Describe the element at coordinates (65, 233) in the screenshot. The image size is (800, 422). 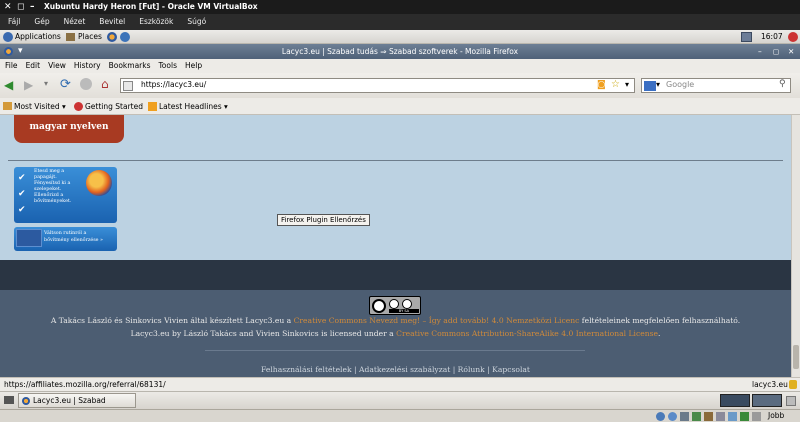
I see `addon-footer: Váltson rutinról a` at that location.